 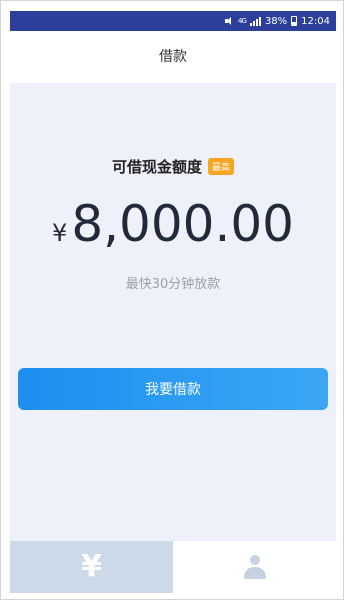 I want to click on currency-symbol: ¥, so click(x=60, y=233).